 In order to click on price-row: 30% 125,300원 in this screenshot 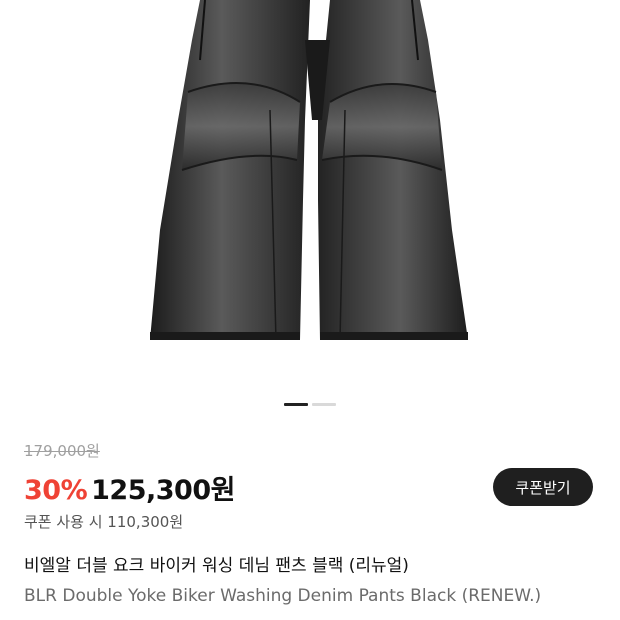, I will do `click(129, 487)`.